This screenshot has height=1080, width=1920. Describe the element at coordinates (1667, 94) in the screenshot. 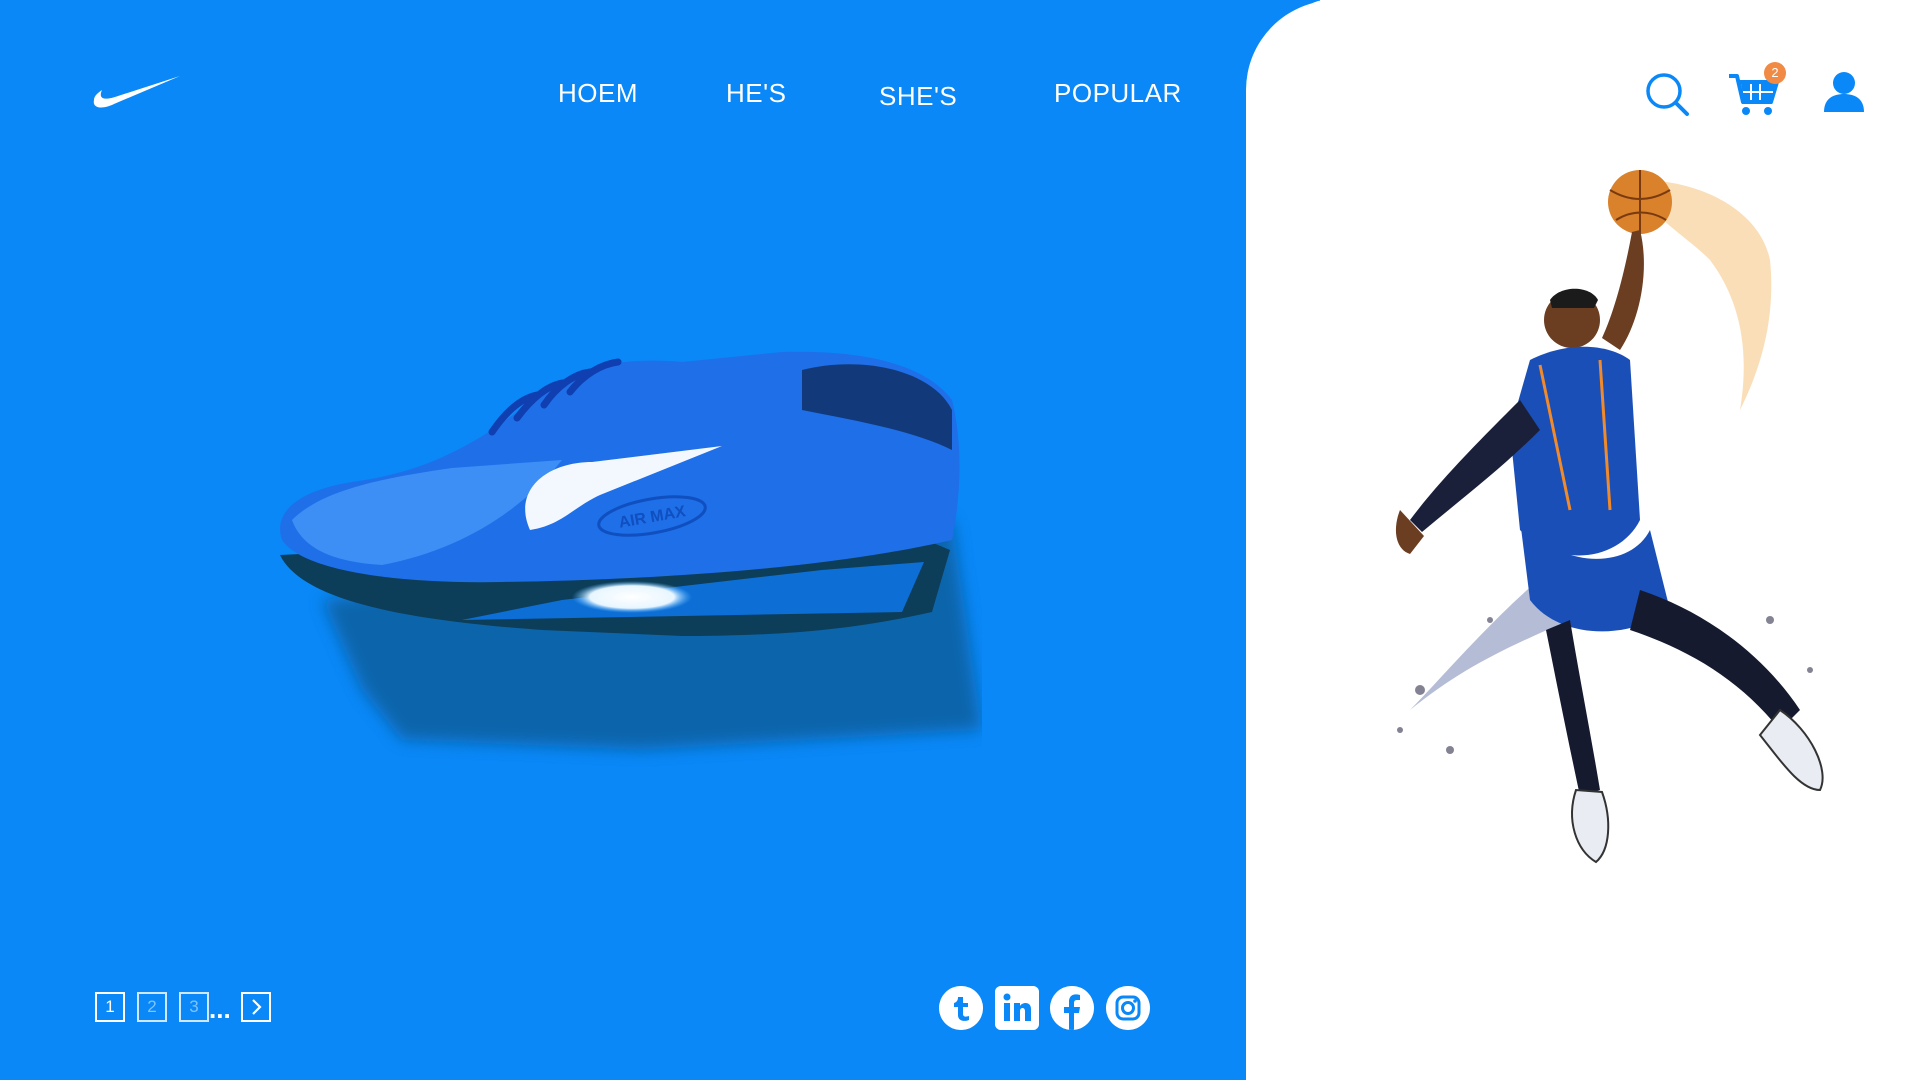

I see `search-icon` at that location.